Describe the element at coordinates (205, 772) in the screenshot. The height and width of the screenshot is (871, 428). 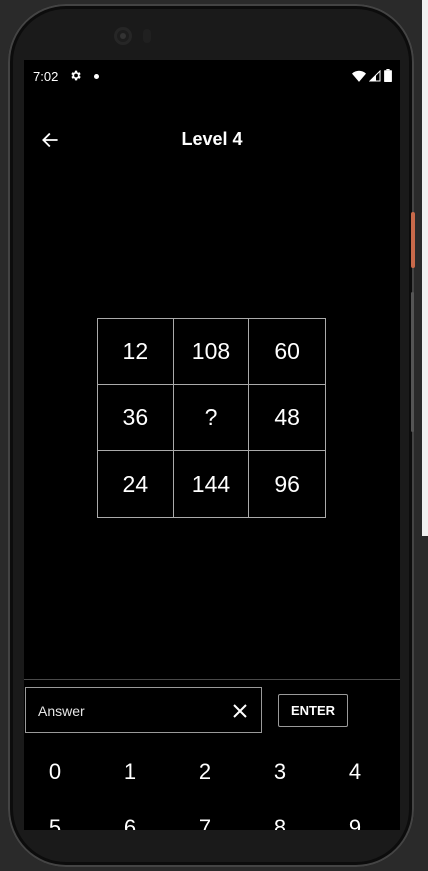
I see `key-2: 2` at that location.